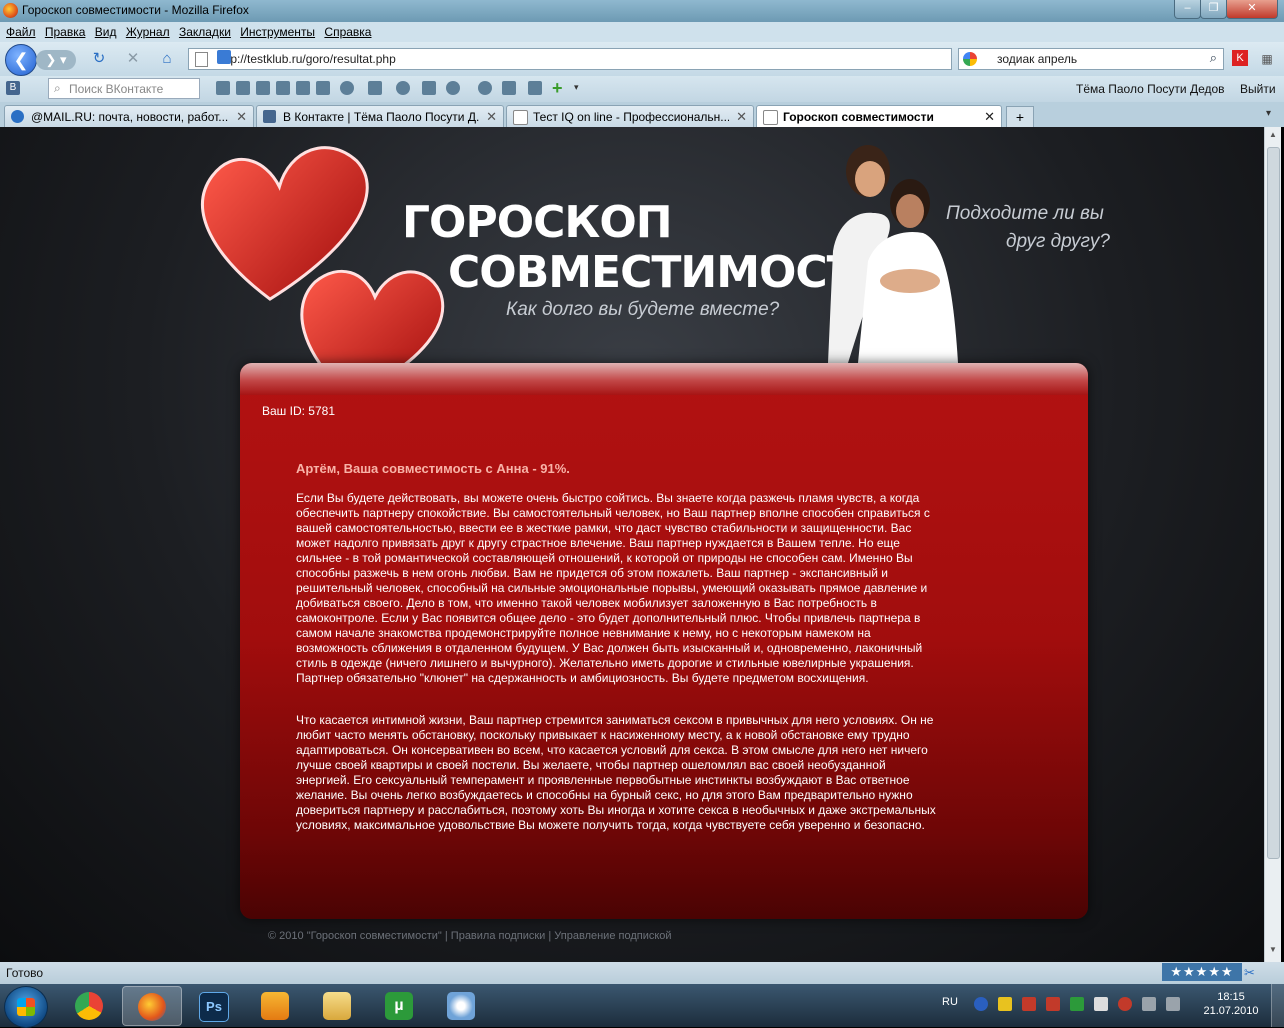 The height and width of the screenshot is (1028, 1284). What do you see at coordinates (275, 1005) in the screenshot?
I see `taskbar-media-player` at bounding box center [275, 1005].